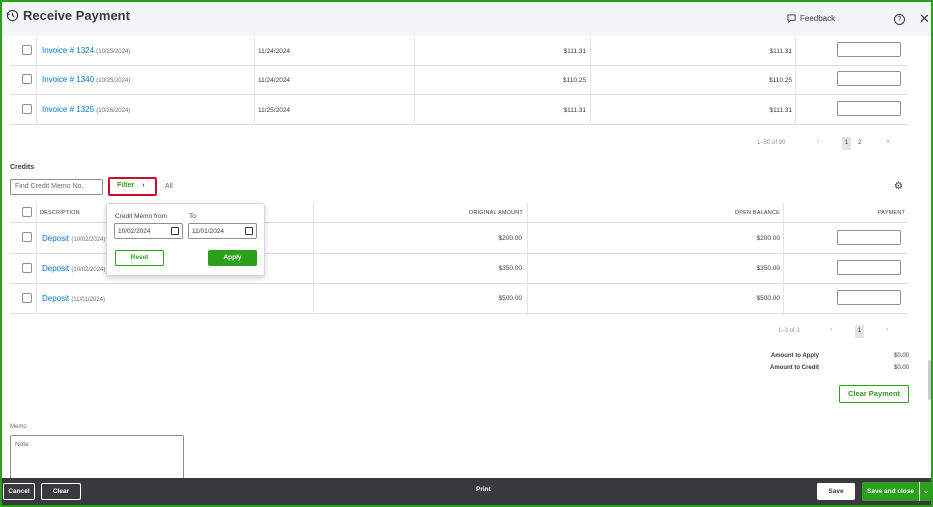  What do you see at coordinates (891, 213) in the screenshot?
I see `col-payment: PAYMENT` at bounding box center [891, 213].